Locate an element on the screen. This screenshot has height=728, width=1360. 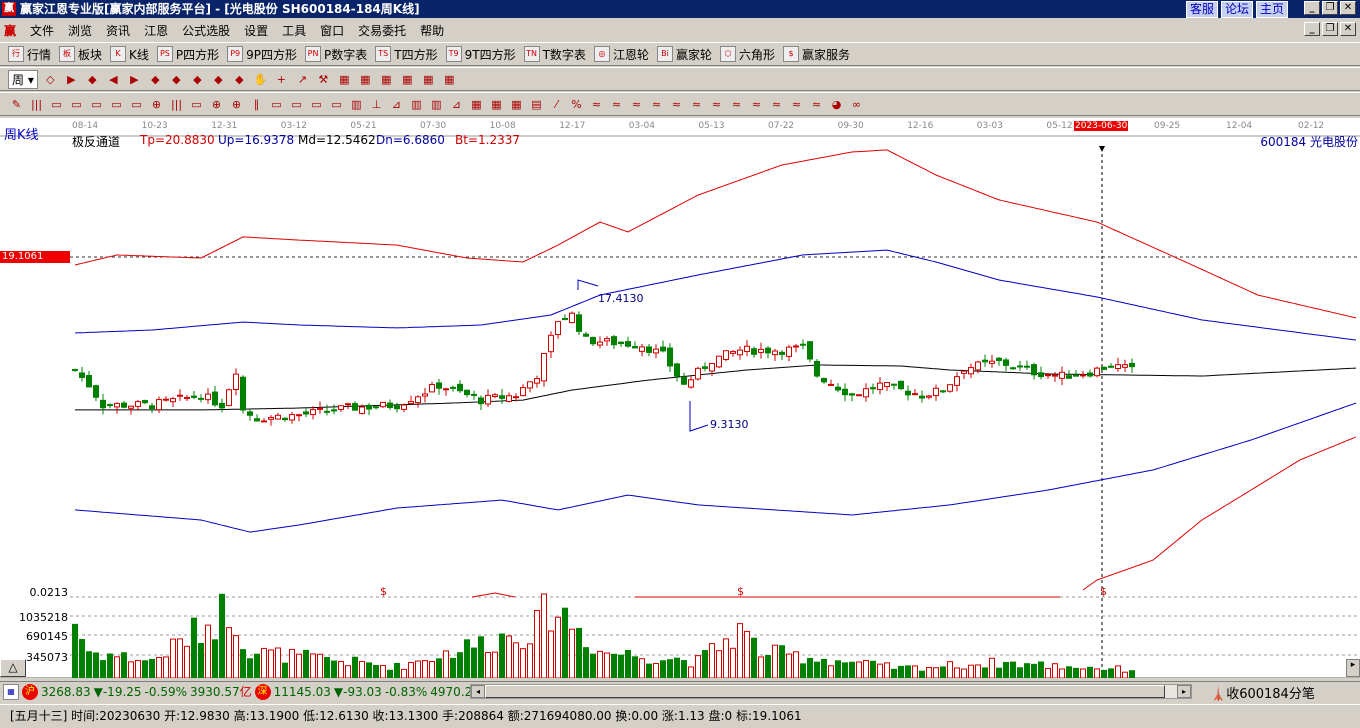
service-link: 客服 is located at coordinates (1201, 9).